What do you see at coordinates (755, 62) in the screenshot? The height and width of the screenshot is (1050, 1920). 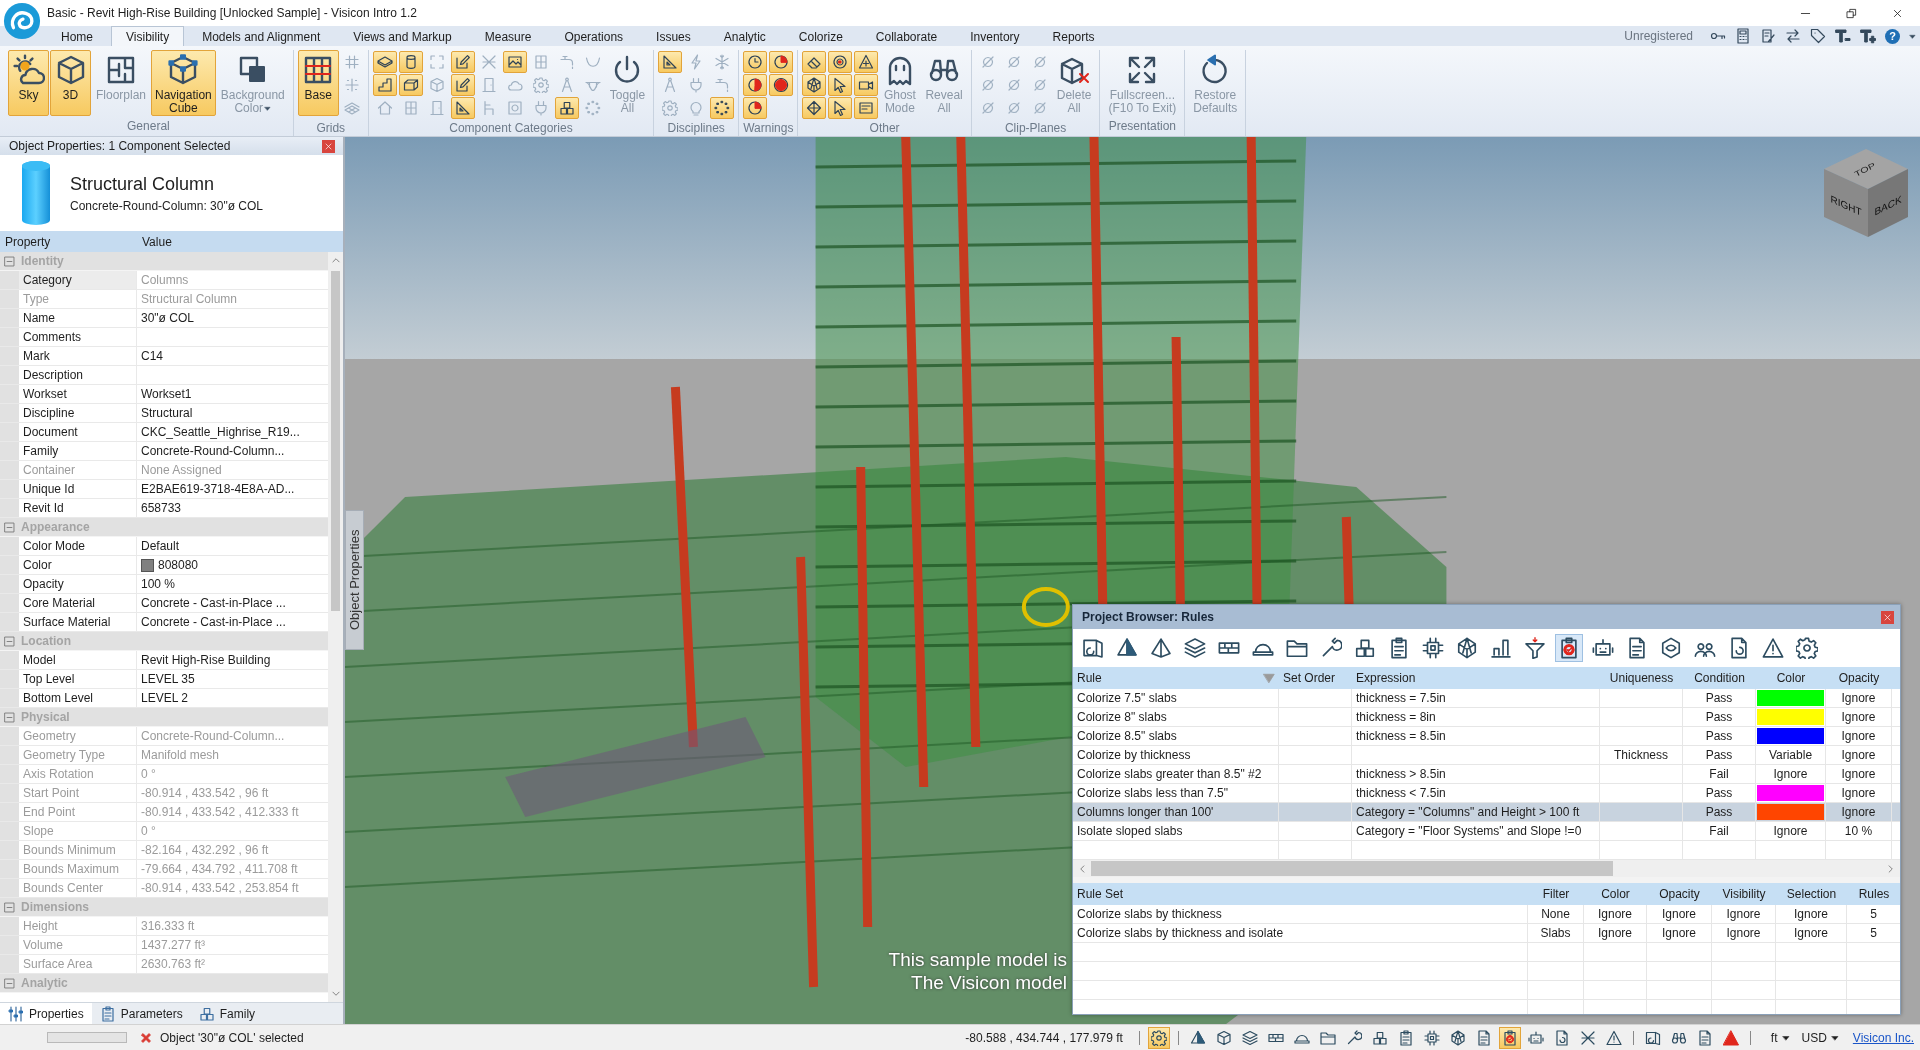 I see `clock-toggle` at bounding box center [755, 62].